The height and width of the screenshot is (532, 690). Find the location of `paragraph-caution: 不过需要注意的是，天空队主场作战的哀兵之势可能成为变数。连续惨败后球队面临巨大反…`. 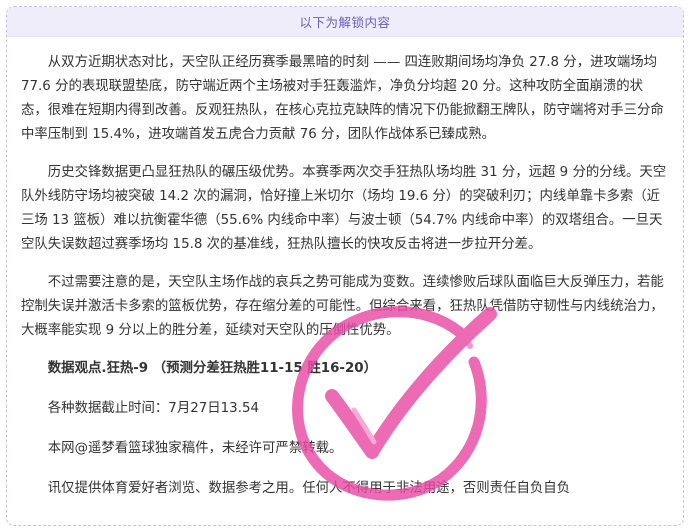

paragraph-caution: 不过需要注意的是，天空队主场作战的哀兵之势可能成为变数。连续惨败后球队面临巨大反… is located at coordinates (342, 306).